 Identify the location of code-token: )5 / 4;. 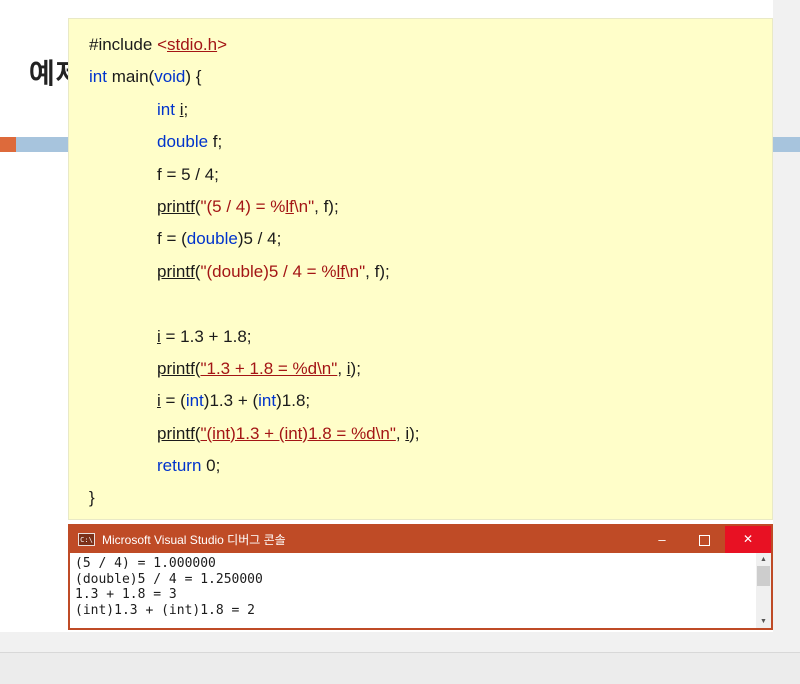
(259, 239).